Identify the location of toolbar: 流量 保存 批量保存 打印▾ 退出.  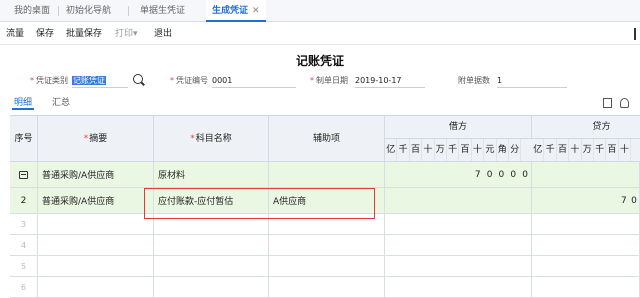
(320, 34).